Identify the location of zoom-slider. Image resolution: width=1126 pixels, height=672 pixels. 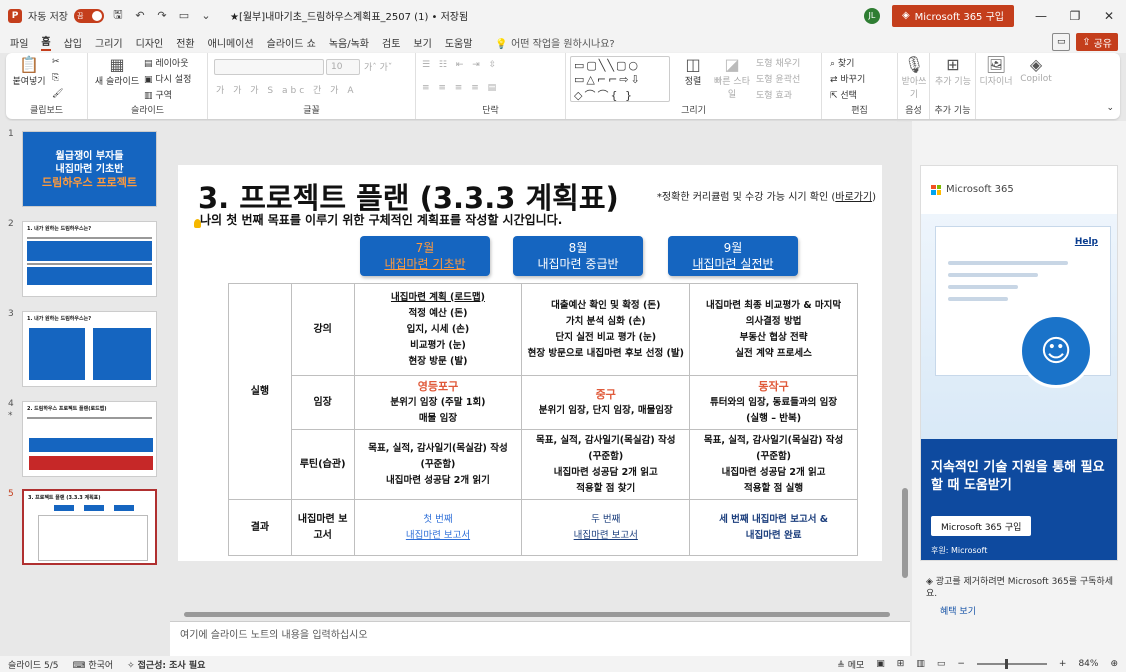
(1011, 664).